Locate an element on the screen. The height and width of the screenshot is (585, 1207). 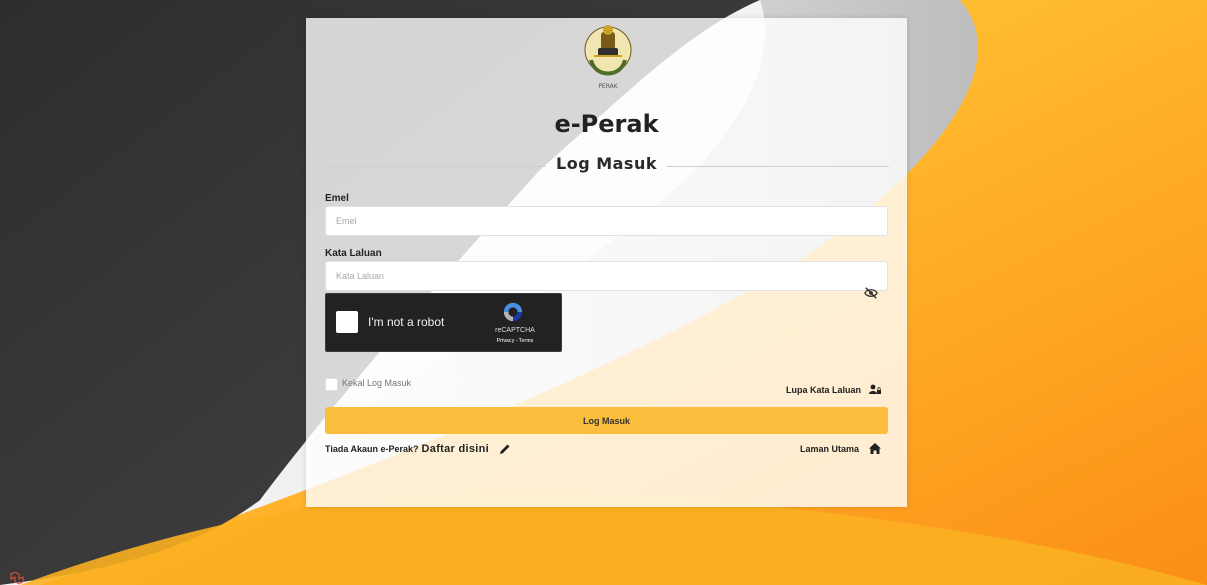
password-label: Kata Laluan is located at coordinates (353, 253).